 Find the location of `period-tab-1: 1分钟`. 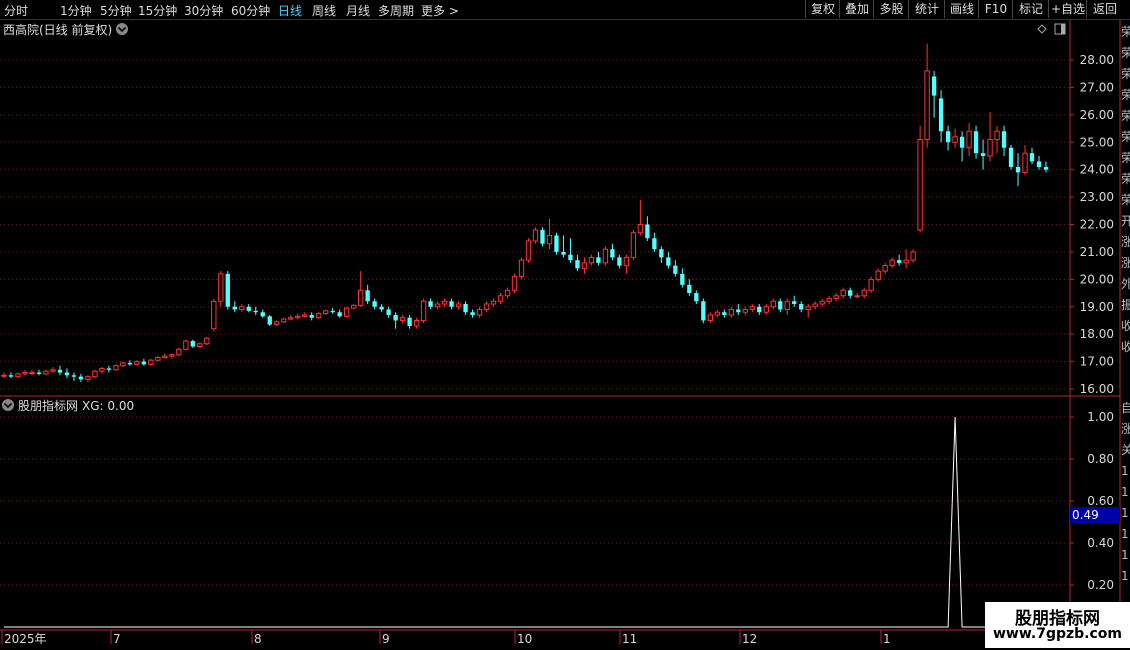

period-tab-1: 1分钟 is located at coordinates (76, 10).